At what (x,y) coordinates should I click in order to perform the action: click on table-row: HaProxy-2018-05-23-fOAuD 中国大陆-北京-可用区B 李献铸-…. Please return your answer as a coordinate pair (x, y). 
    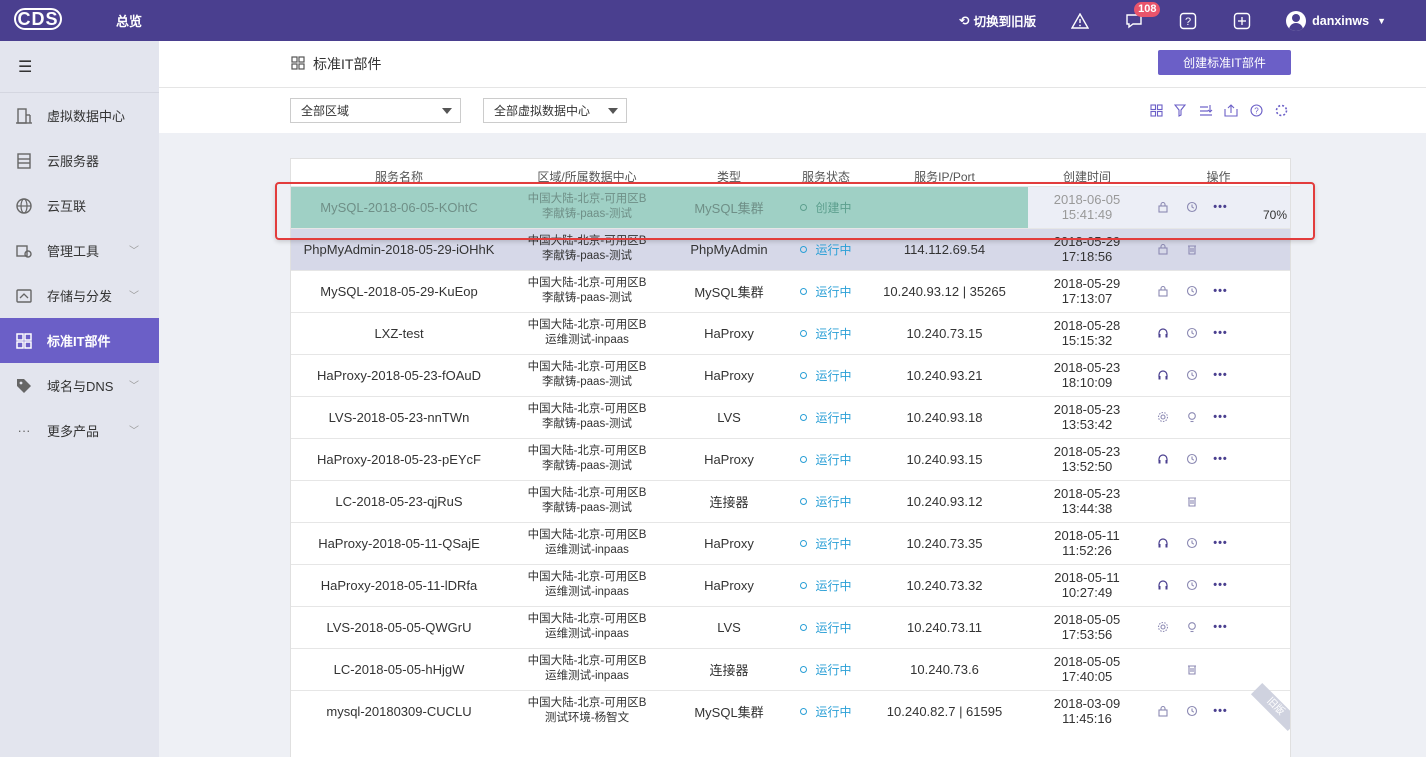
    Looking at the image, I should click on (790, 374).